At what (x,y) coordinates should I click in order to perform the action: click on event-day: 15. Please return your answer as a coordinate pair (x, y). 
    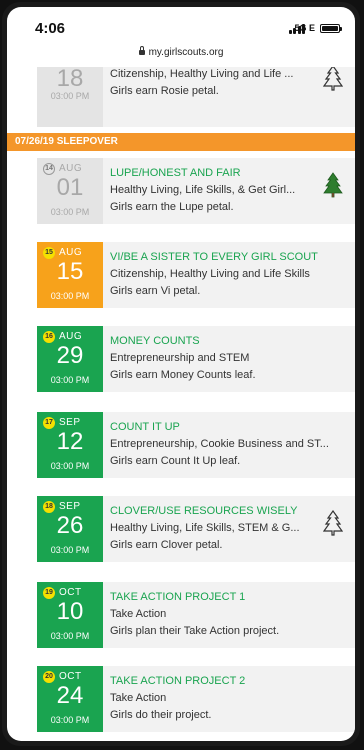
    Looking at the image, I should click on (70, 271).